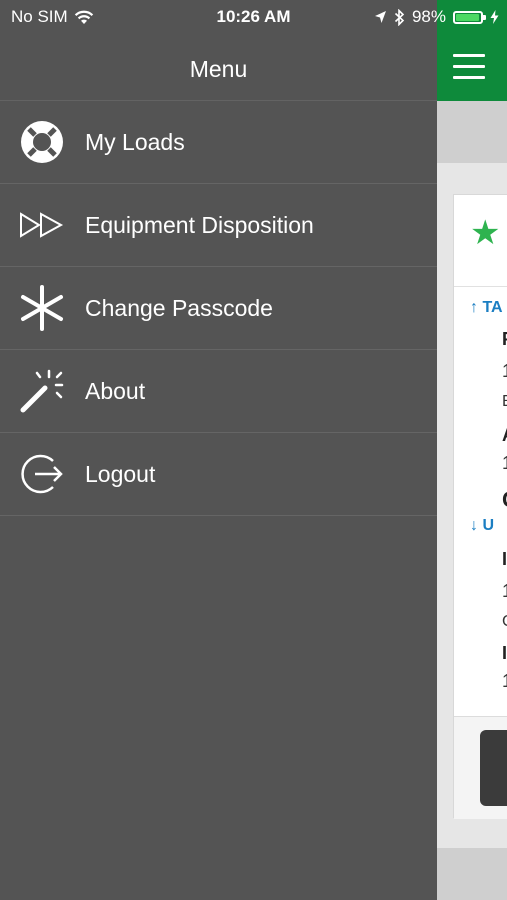  Describe the element at coordinates (399, 17) in the screenshot. I see `bluetooth-icon` at that location.